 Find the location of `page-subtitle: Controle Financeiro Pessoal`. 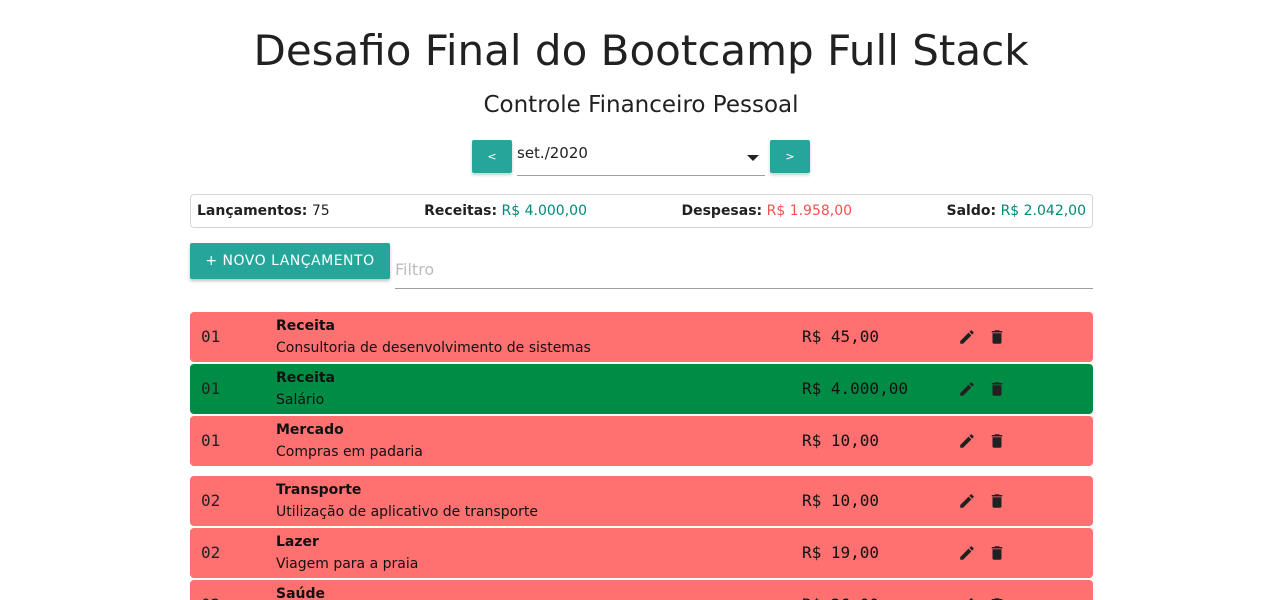

page-subtitle: Controle Financeiro Pessoal is located at coordinates (641, 105).